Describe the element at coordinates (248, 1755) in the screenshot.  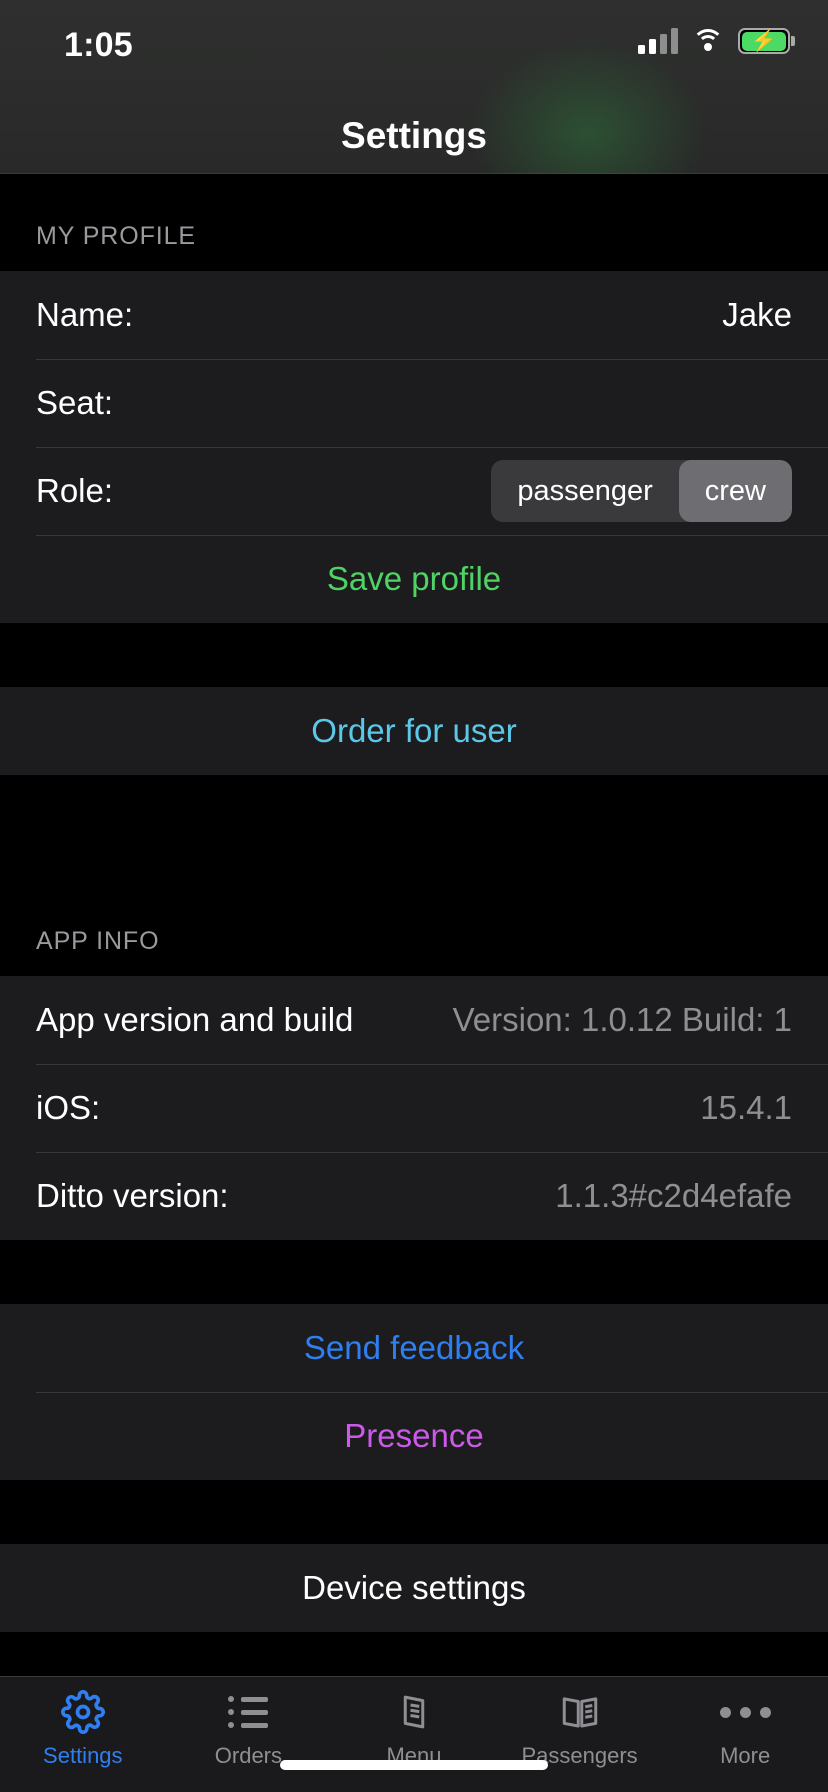
I see `tab-orders-label: Orders` at that location.